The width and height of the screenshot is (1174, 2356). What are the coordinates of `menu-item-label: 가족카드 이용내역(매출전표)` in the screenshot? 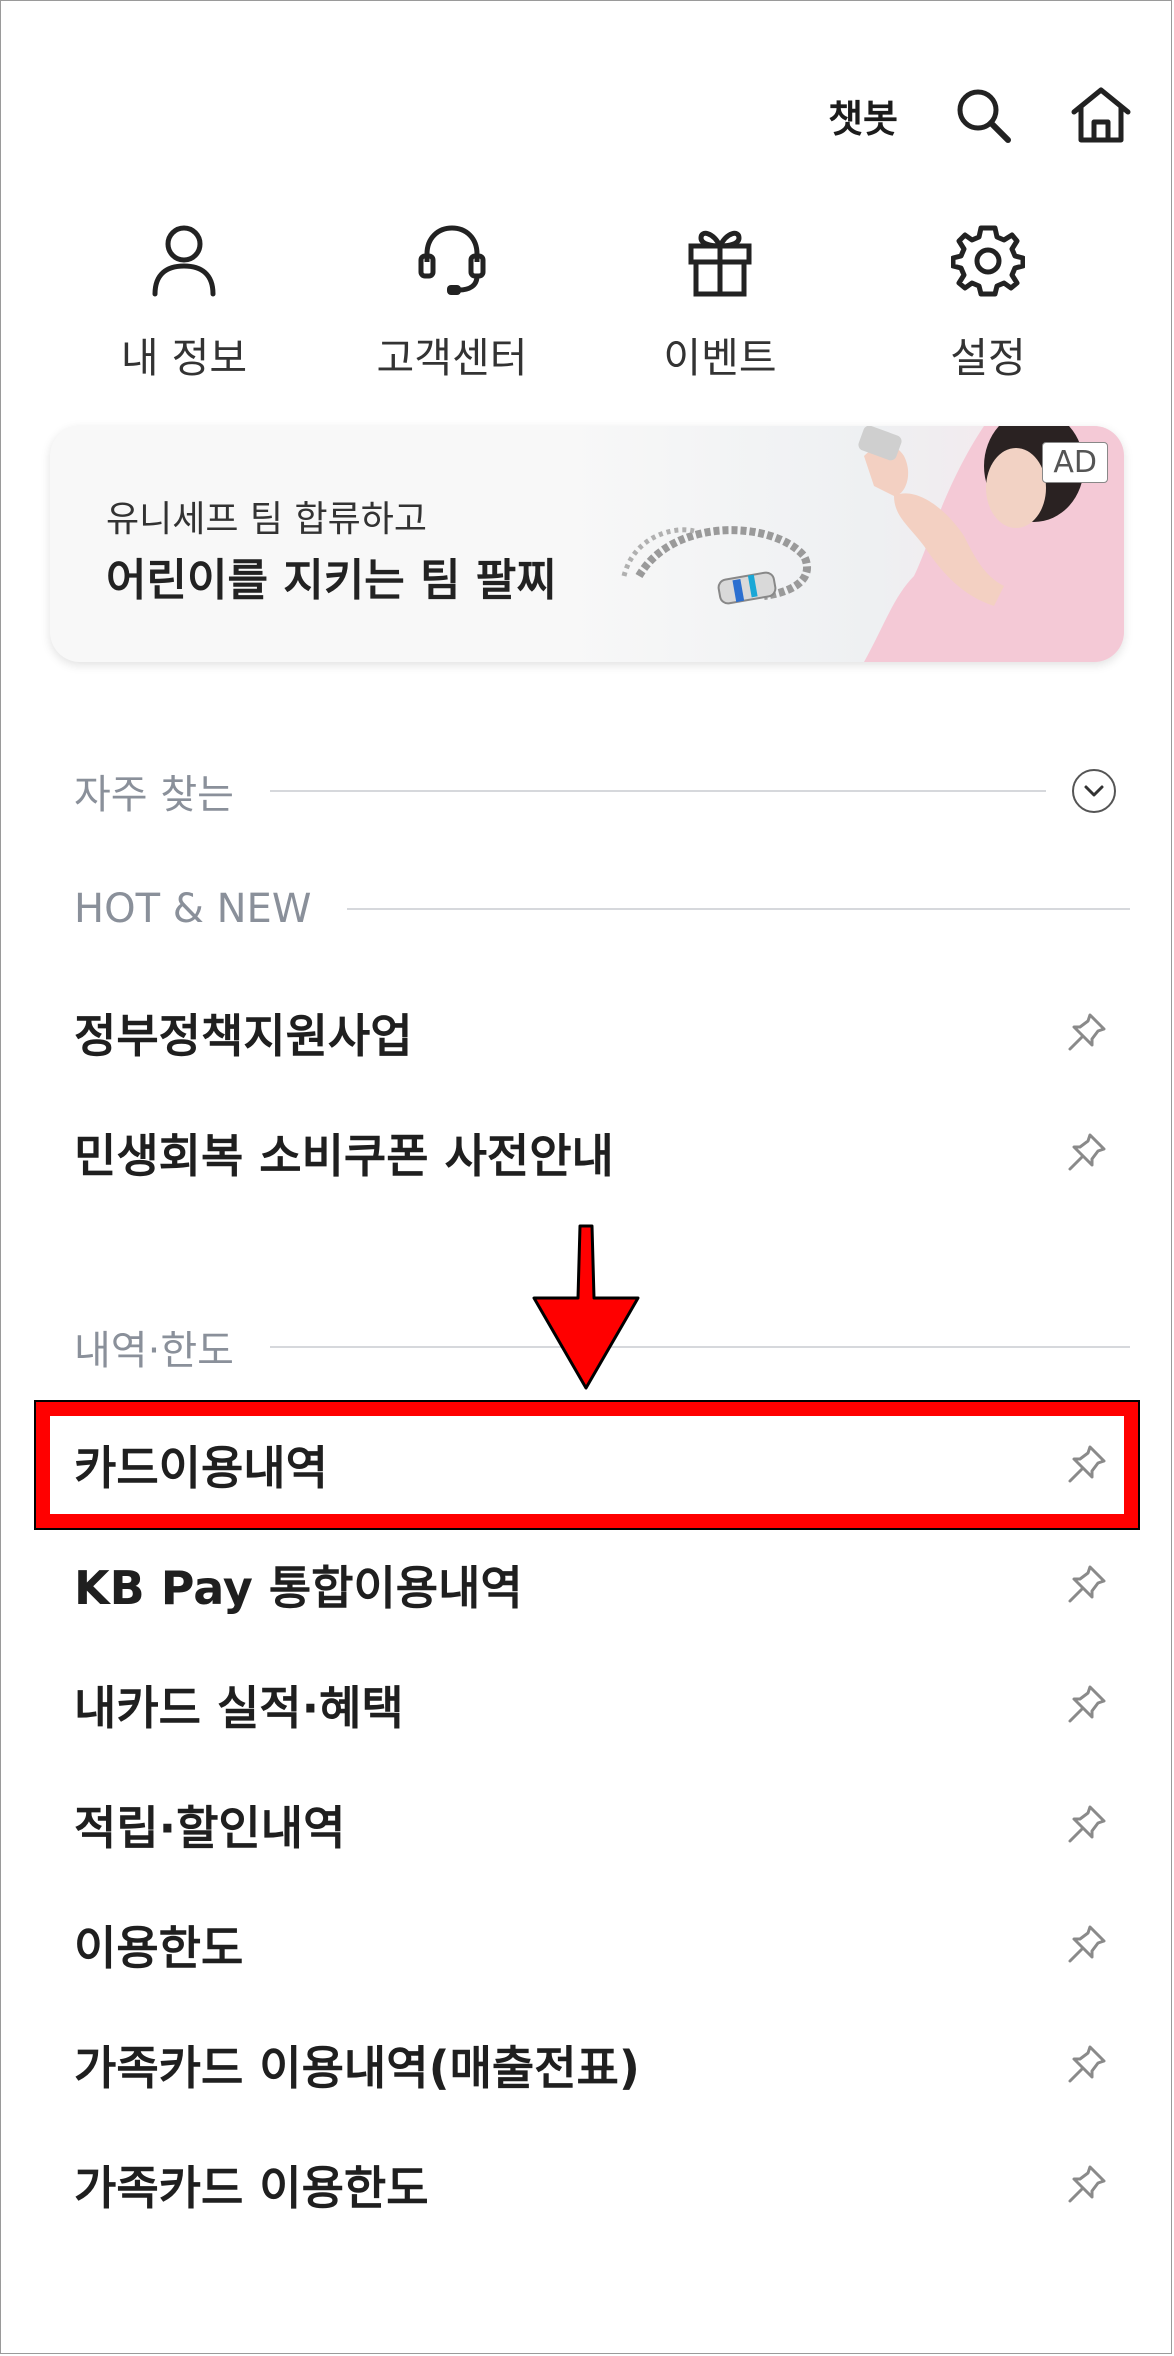 It's located at (357, 2068).